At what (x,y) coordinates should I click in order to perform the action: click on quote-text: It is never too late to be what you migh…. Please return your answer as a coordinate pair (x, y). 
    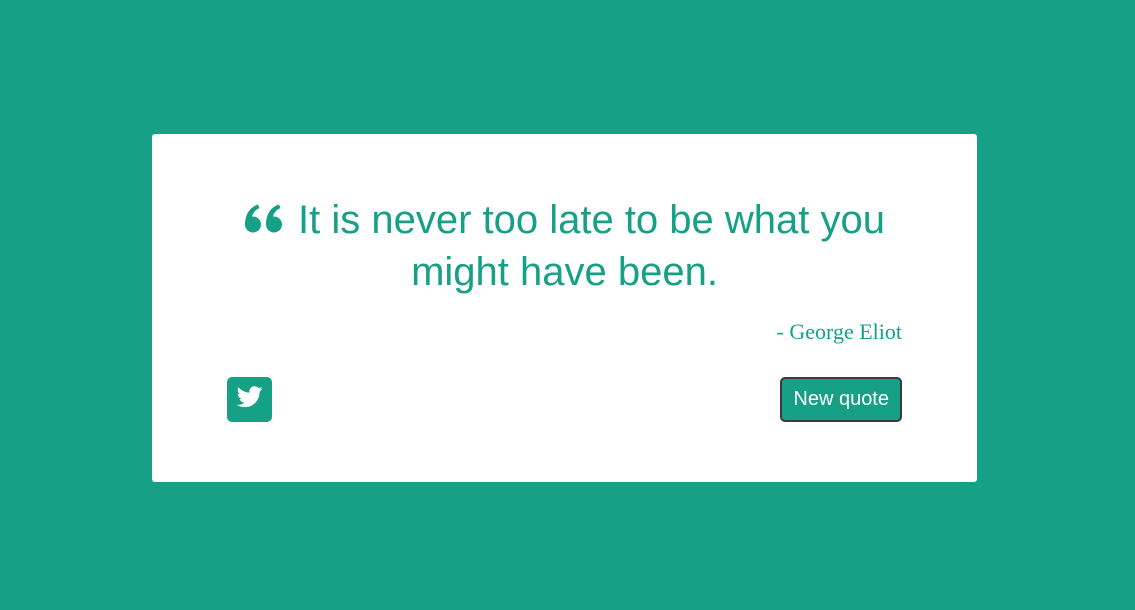
    Looking at the image, I should click on (591, 246).